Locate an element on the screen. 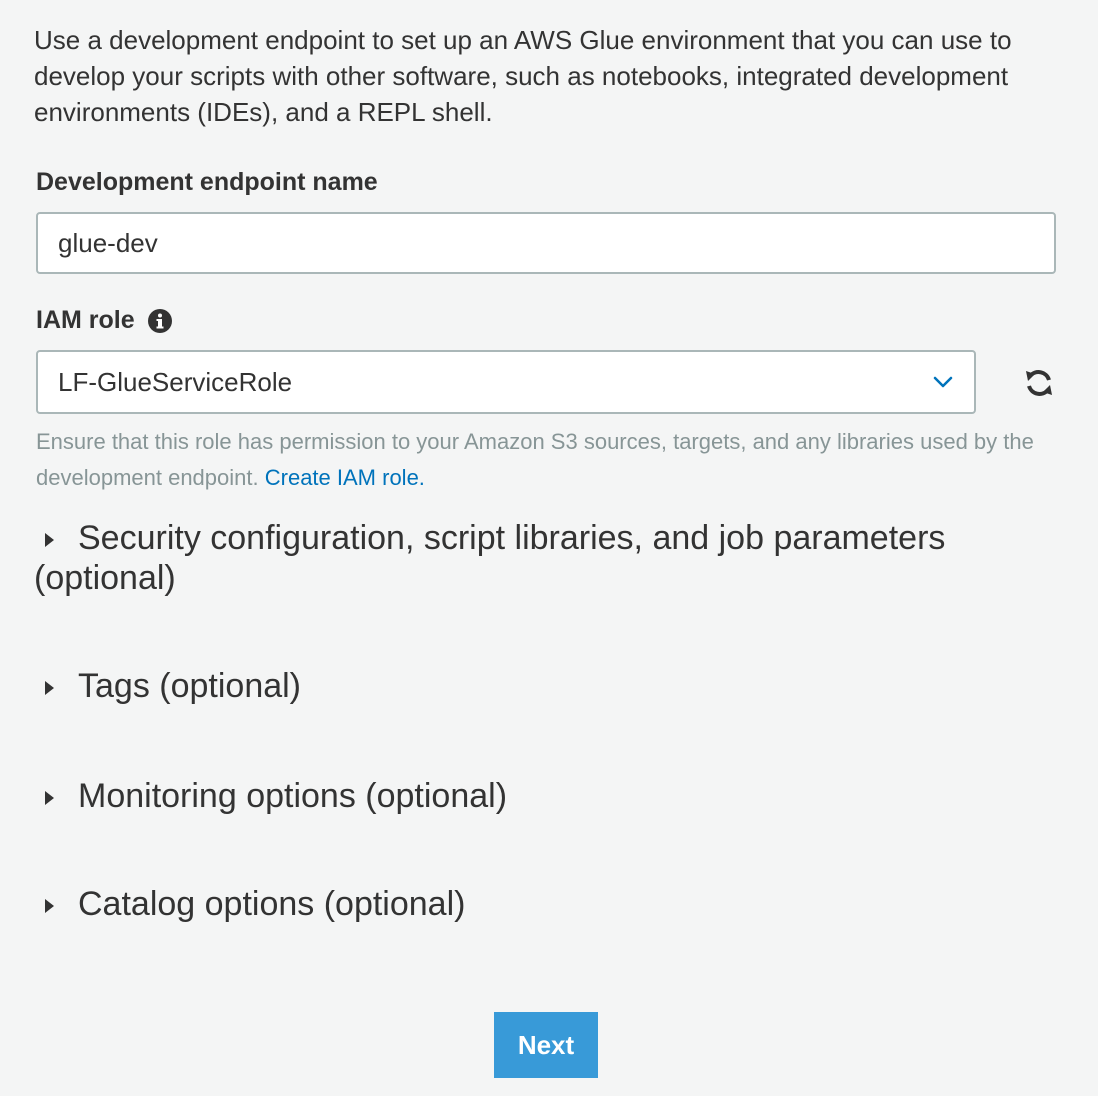 This screenshot has width=1098, height=1096. section-tags: Tags (optional) is located at coordinates (539, 686).